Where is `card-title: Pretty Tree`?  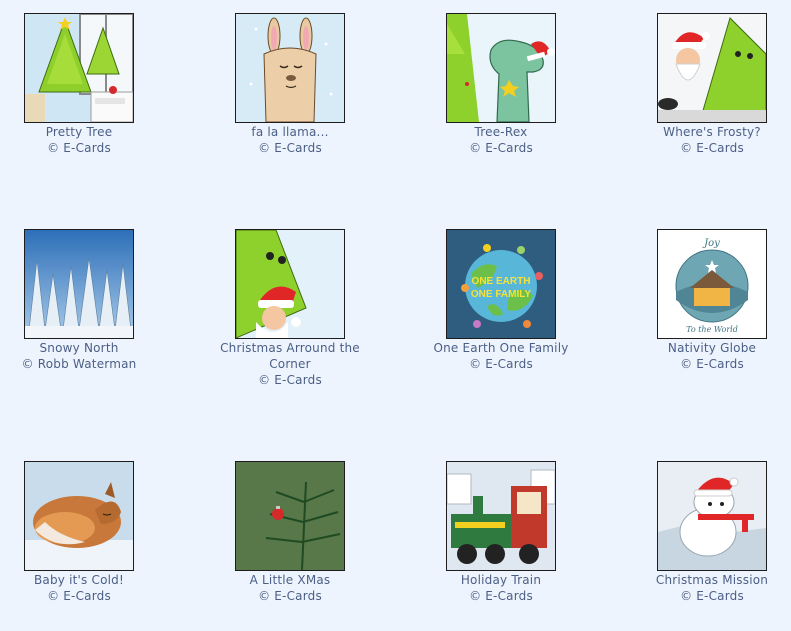
card-title: Pretty Tree is located at coordinates (92, 132).